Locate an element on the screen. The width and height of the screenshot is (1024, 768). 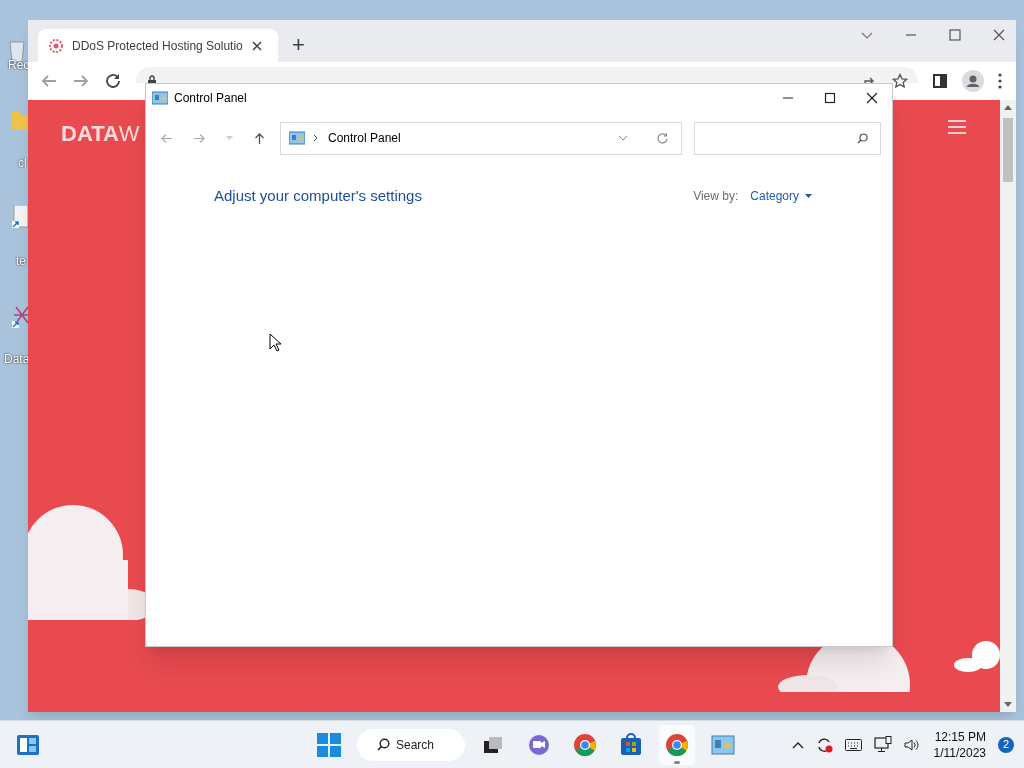
forward-icon is located at coordinates (199, 138).